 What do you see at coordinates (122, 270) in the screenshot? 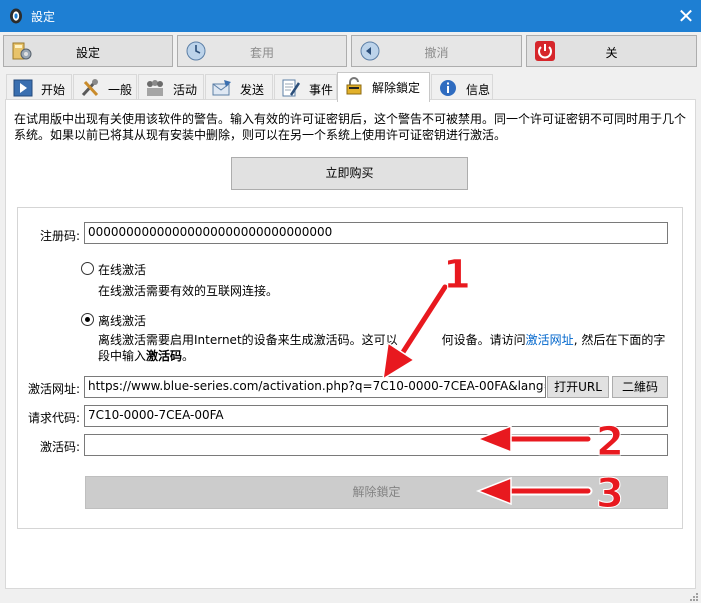
I see `online-activation-label: 在线激活` at bounding box center [122, 270].